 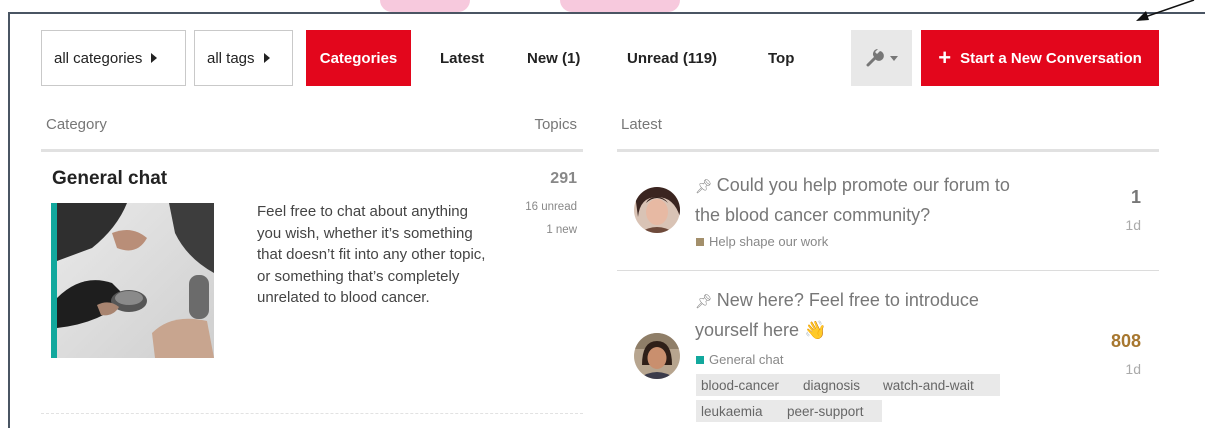 I want to click on topic-category-badge: Help shape our work, so click(x=762, y=241).